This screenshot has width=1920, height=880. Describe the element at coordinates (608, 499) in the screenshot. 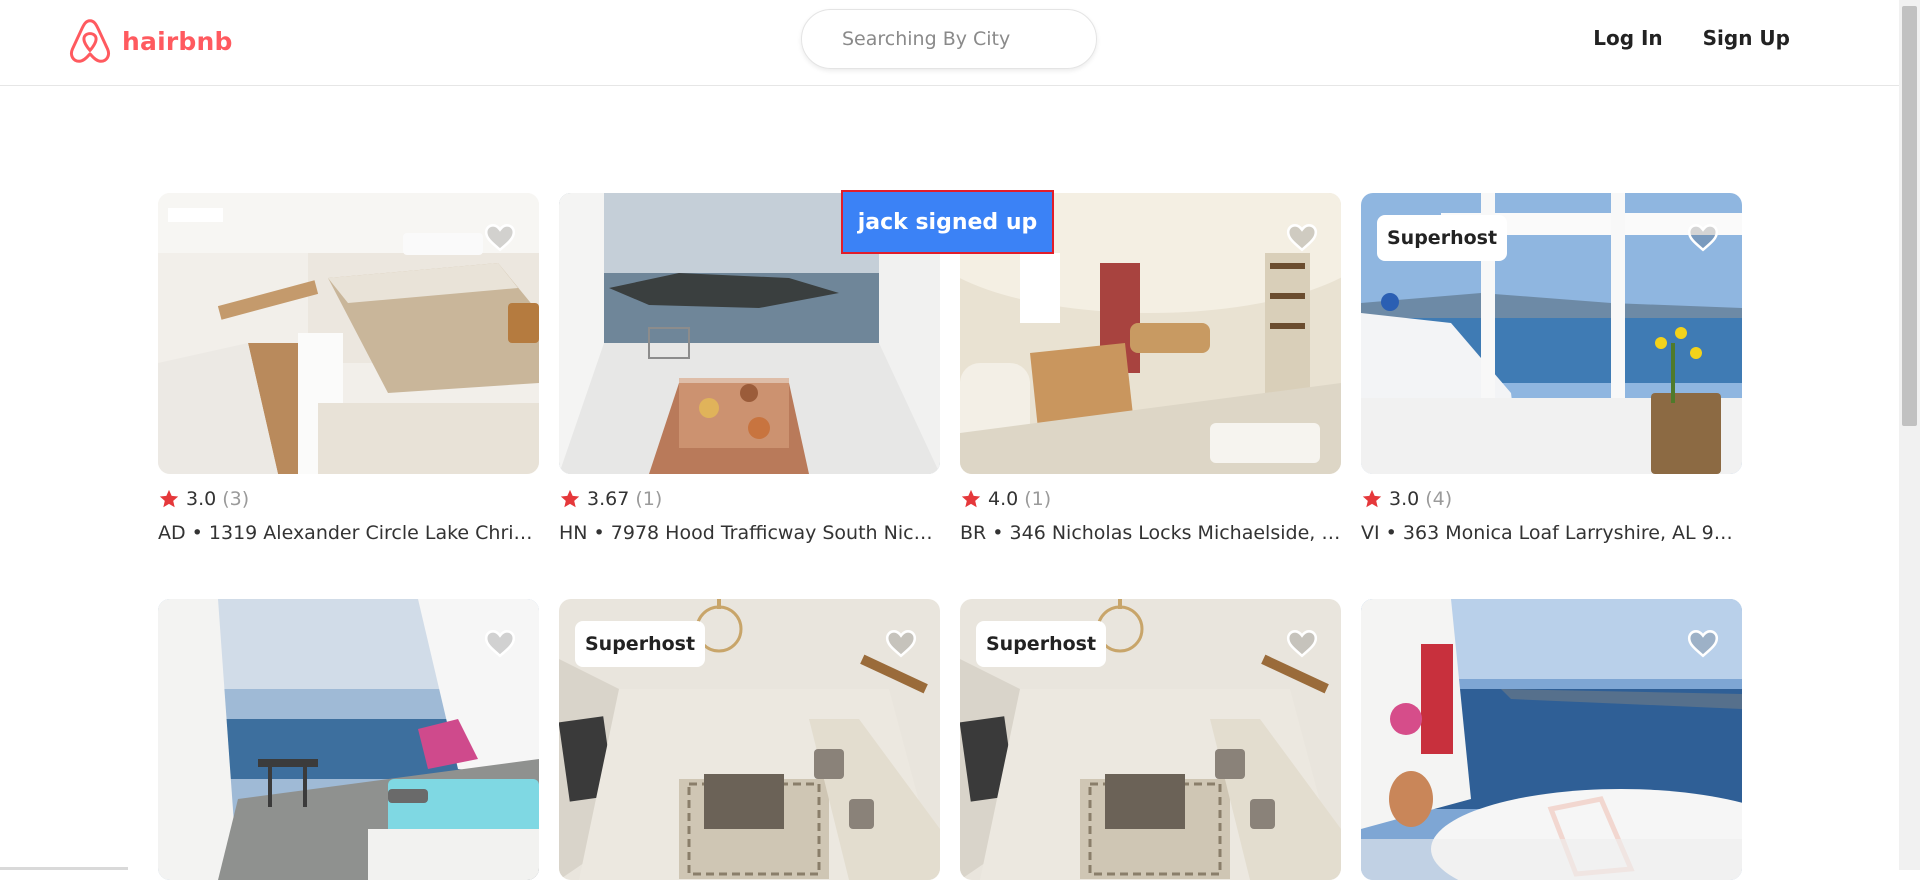

I see `rating-value: 3.67` at that location.